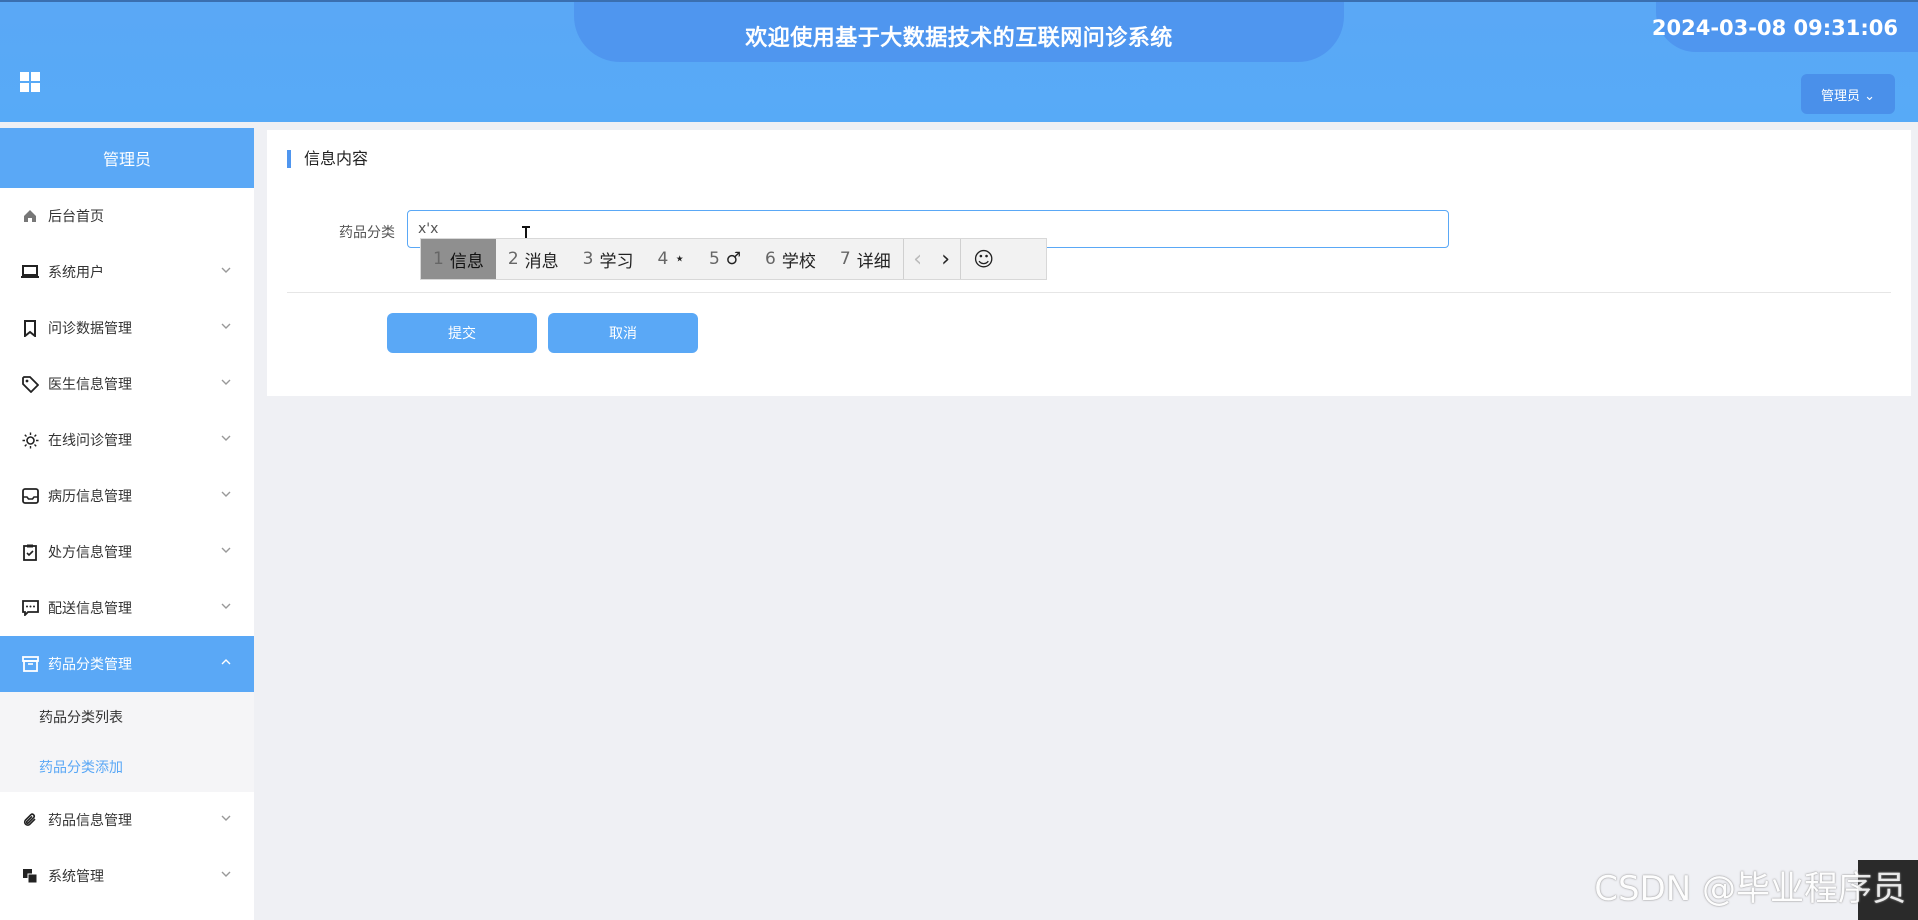 The image size is (1918, 920). What do you see at coordinates (367, 233) in the screenshot?
I see `drug-category-label: 药品分类` at bounding box center [367, 233].